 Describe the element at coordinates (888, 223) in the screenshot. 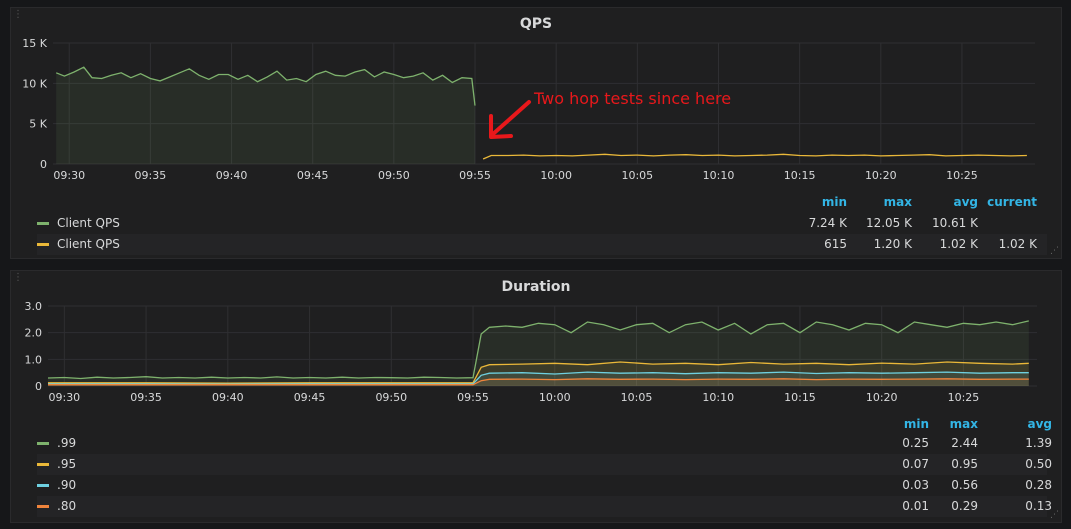

I see `series-max: 12.05 K` at that location.